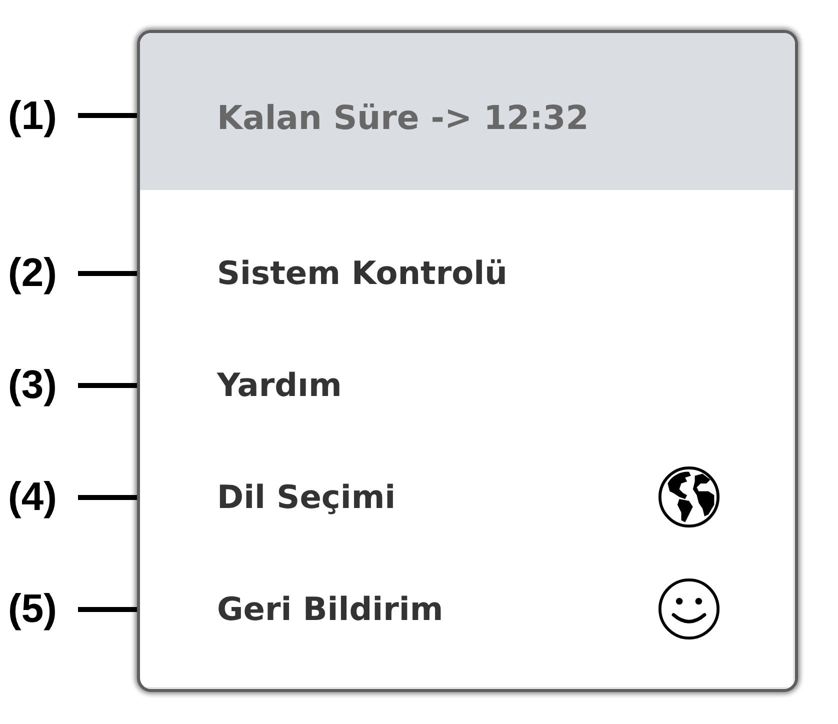 Image resolution: width=838 pixels, height=724 pixels. I want to click on menu-item: Dil Seçimi, so click(306, 497).